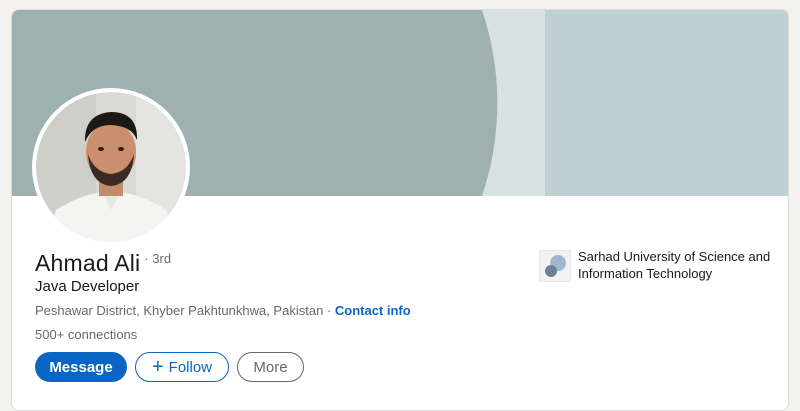 Image resolution: width=800 pixels, height=411 pixels. Describe the element at coordinates (158, 258) in the screenshot. I see `connection-degree: · 3rd` at that location.